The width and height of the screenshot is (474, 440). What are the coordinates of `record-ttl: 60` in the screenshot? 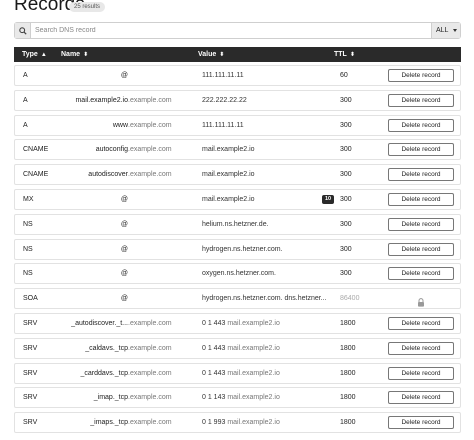 It's located at (344, 75).